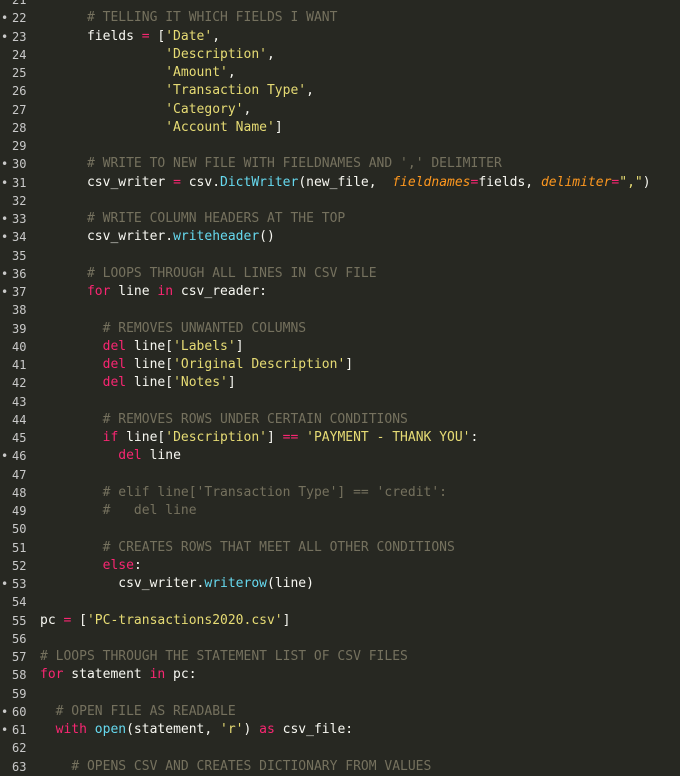 This screenshot has width=680, height=776. What do you see at coordinates (107, 182) in the screenshot?
I see `code-token: csv_writer` at bounding box center [107, 182].